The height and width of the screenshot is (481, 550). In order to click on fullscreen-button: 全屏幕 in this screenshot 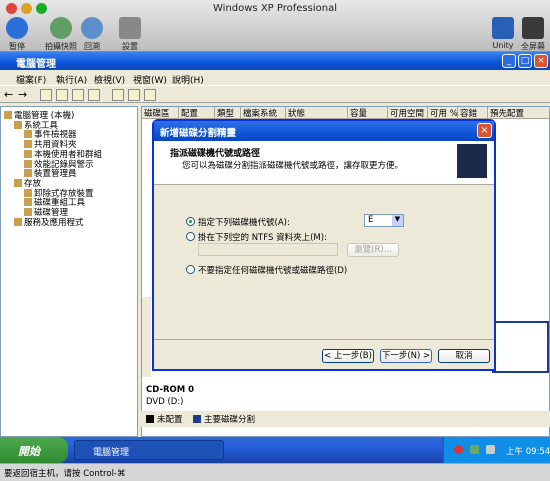, I will do `click(533, 34)`.